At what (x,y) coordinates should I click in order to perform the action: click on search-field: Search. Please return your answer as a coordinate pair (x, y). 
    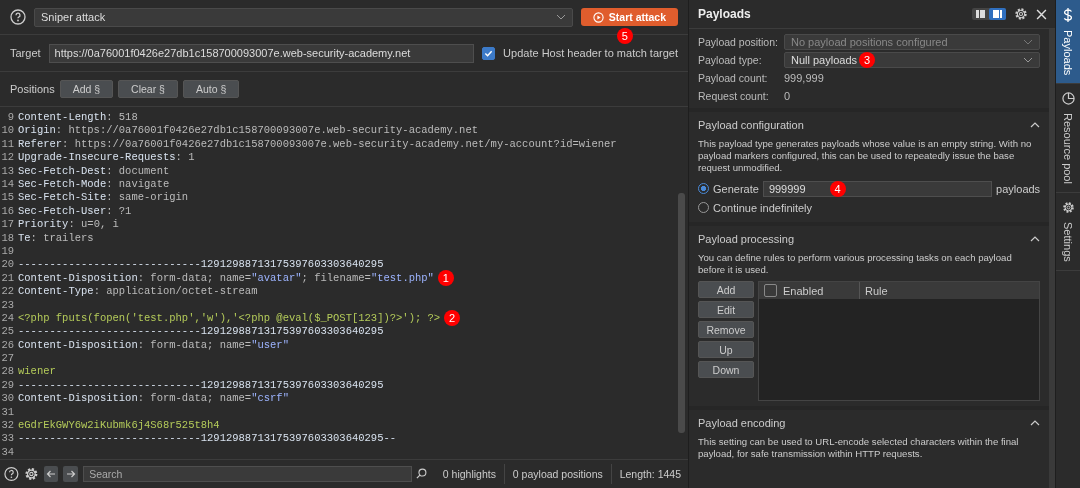
    Looking at the image, I should click on (247, 473).